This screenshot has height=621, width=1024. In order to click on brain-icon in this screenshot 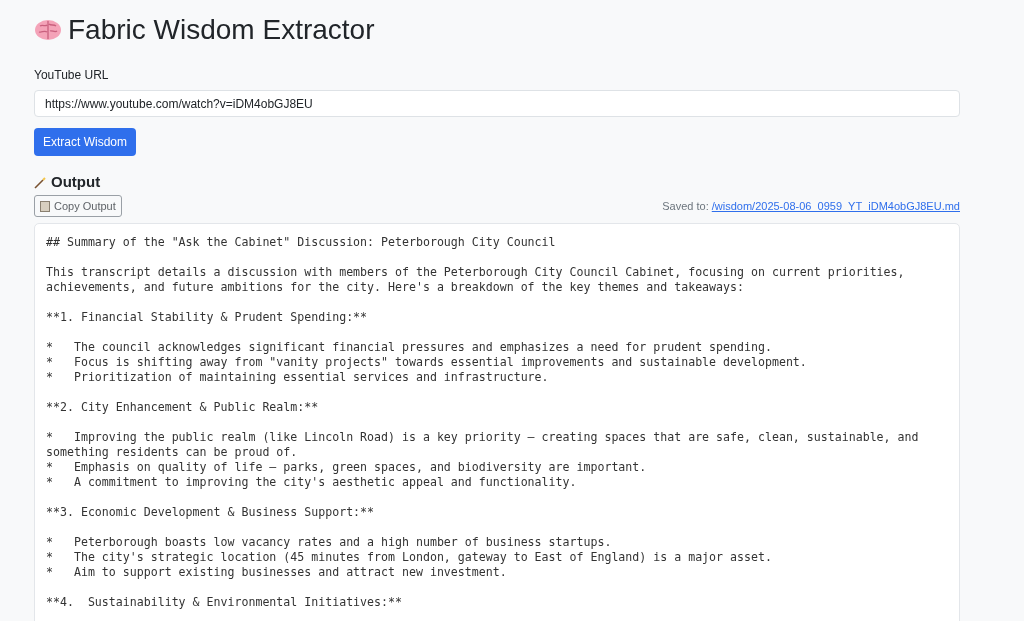, I will do `click(48, 30)`.